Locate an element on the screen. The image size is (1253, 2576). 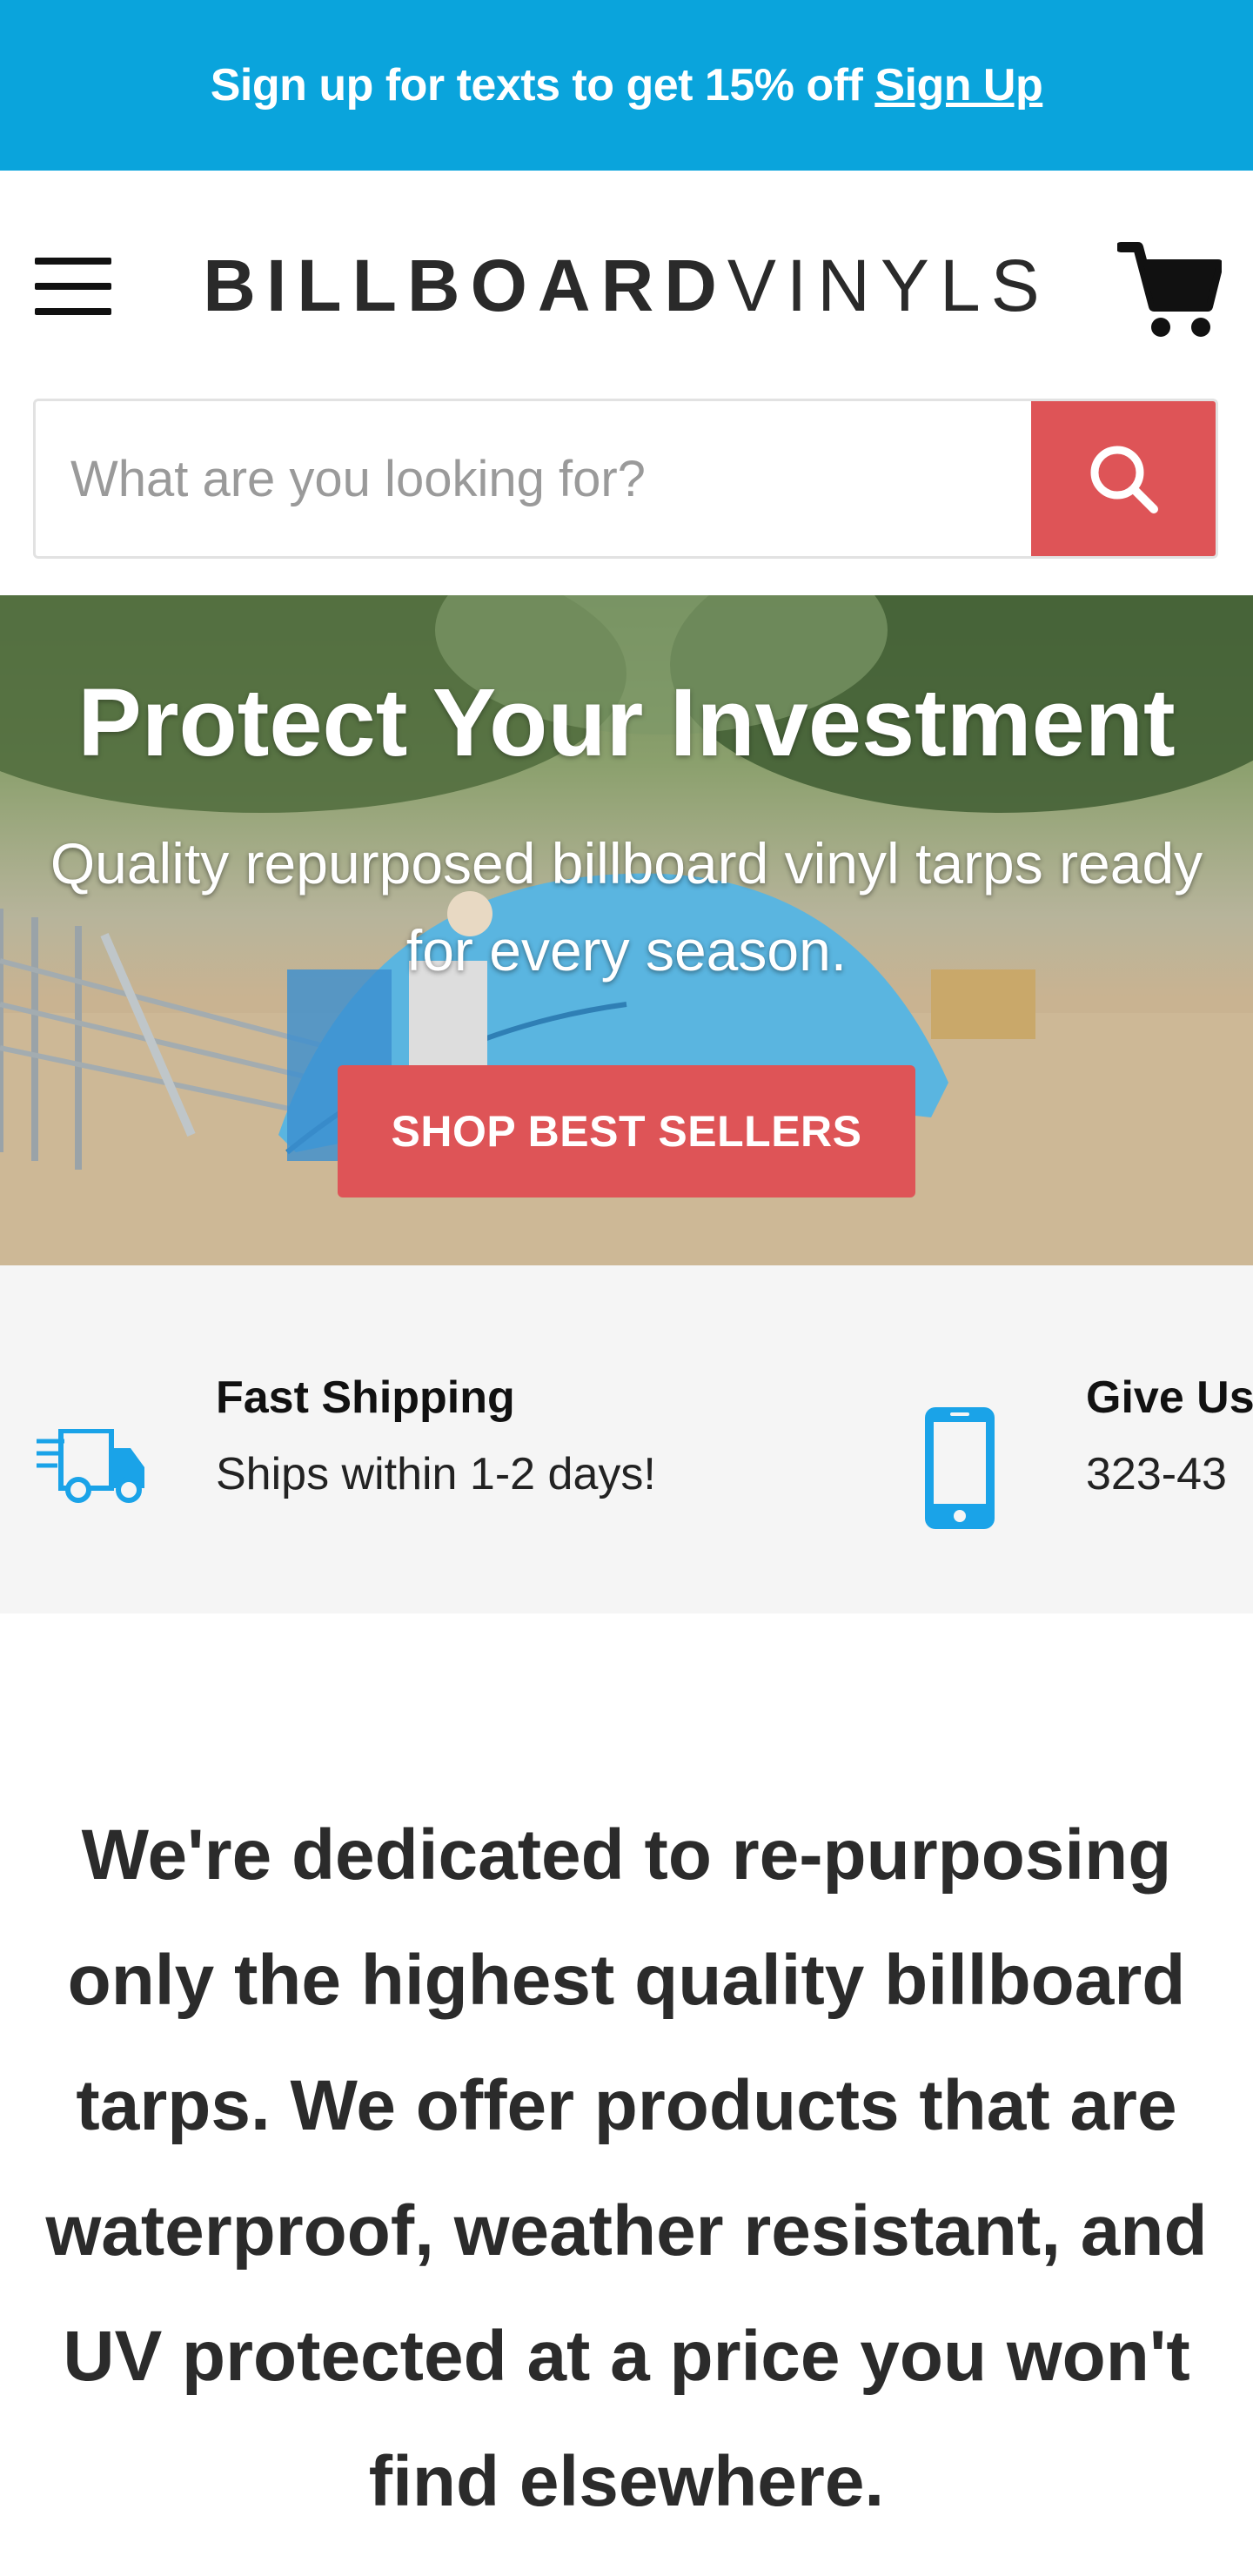
search-bar is located at coordinates (625, 479).